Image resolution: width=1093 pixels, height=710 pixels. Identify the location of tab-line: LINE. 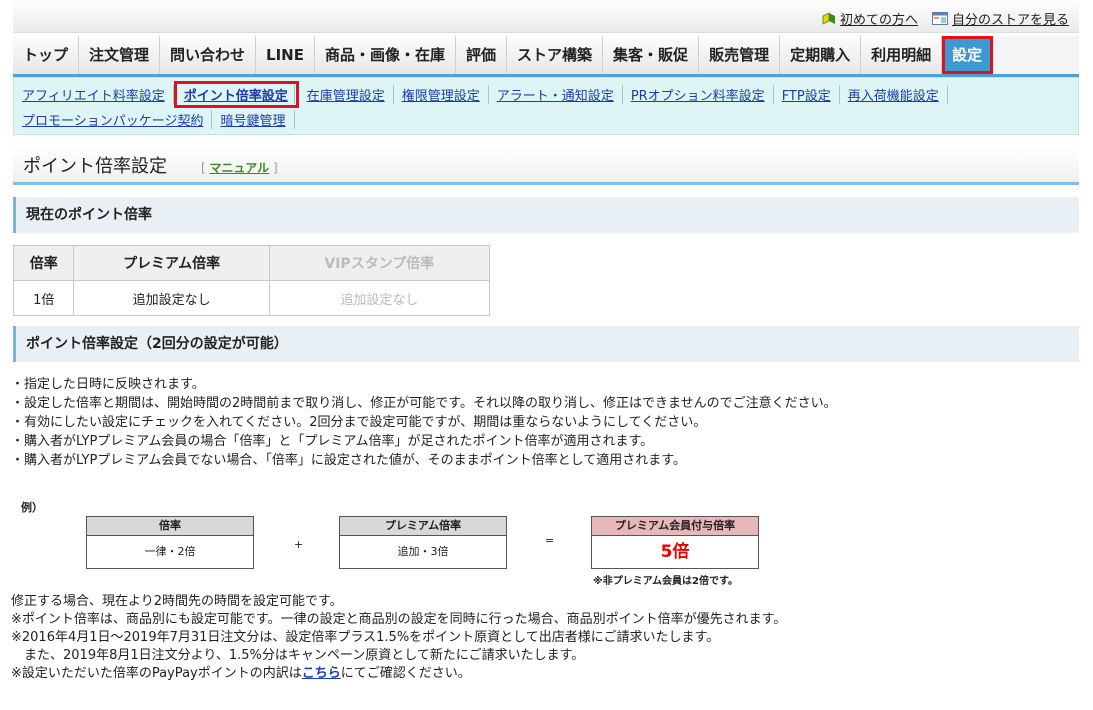
(285, 55).